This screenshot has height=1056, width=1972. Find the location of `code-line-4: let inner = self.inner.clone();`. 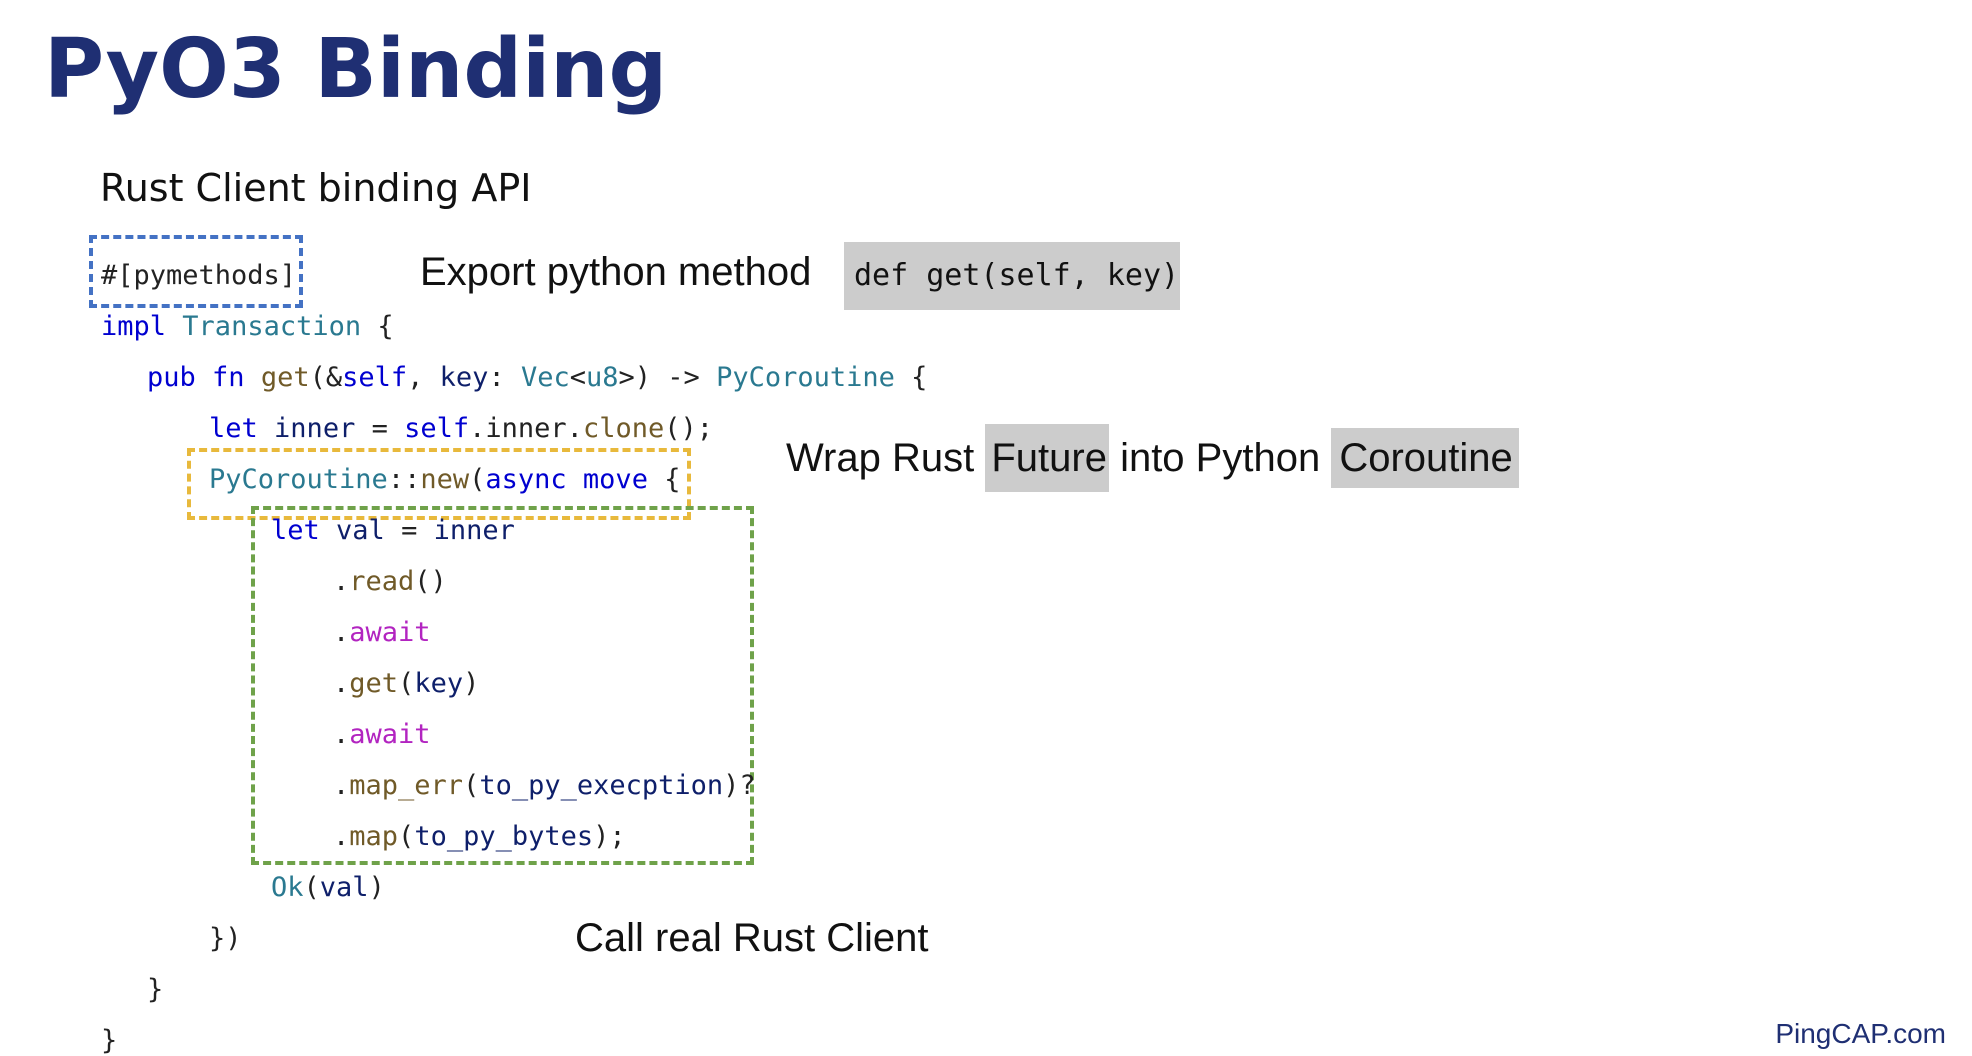

code-line-4: let inner = self.inner.clone(); is located at coordinates (461, 428).